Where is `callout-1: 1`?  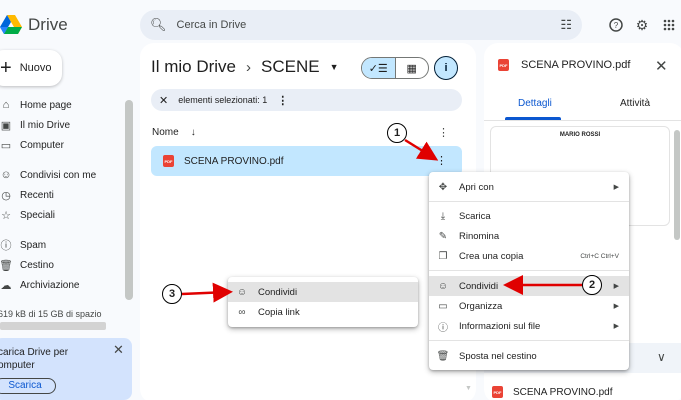 callout-1: 1 is located at coordinates (397, 133).